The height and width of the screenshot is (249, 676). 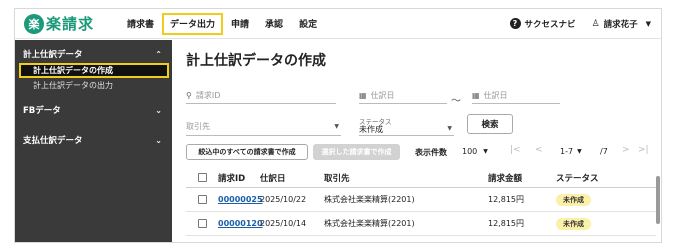 What do you see at coordinates (256, 61) in the screenshot?
I see `page-title: 計上仕訳データの作成` at bounding box center [256, 61].